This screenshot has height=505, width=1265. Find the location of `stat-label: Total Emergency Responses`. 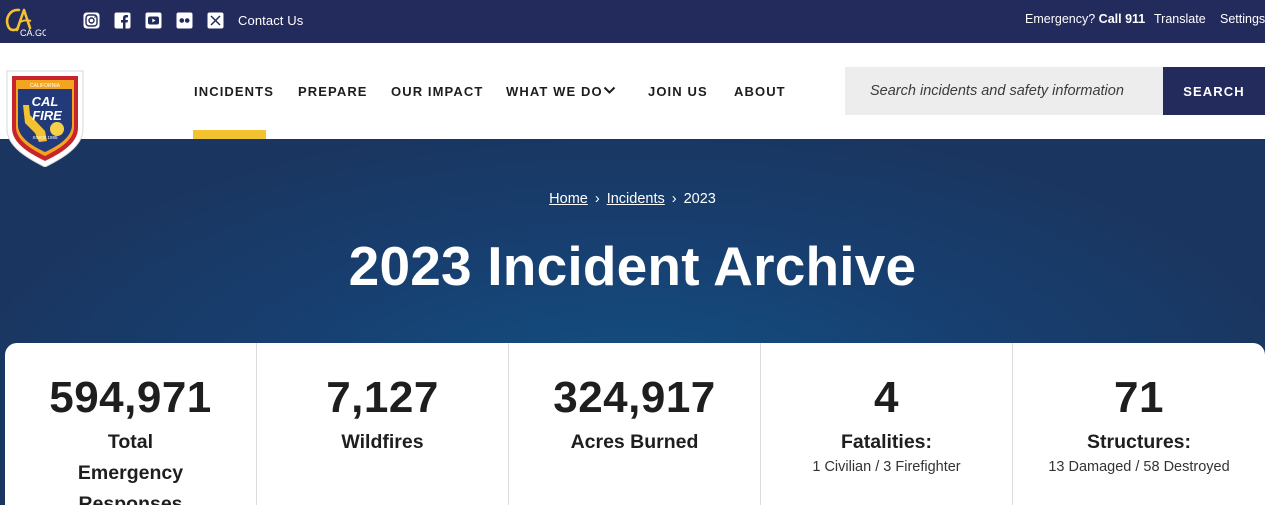

stat-label: Total Emergency Responses is located at coordinates (130, 468).